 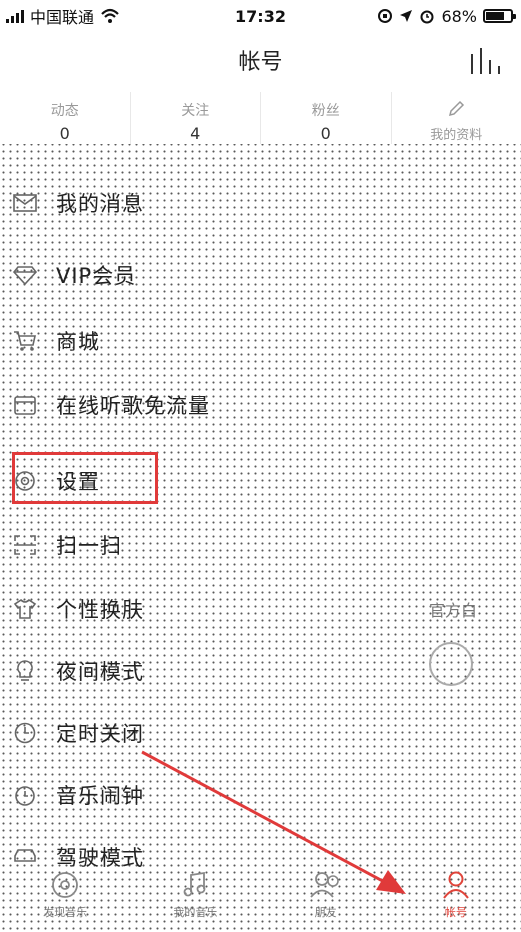 What do you see at coordinates (25, 733) in the screenshot?
I see `clock-icon` at bounding box center [25, 733].